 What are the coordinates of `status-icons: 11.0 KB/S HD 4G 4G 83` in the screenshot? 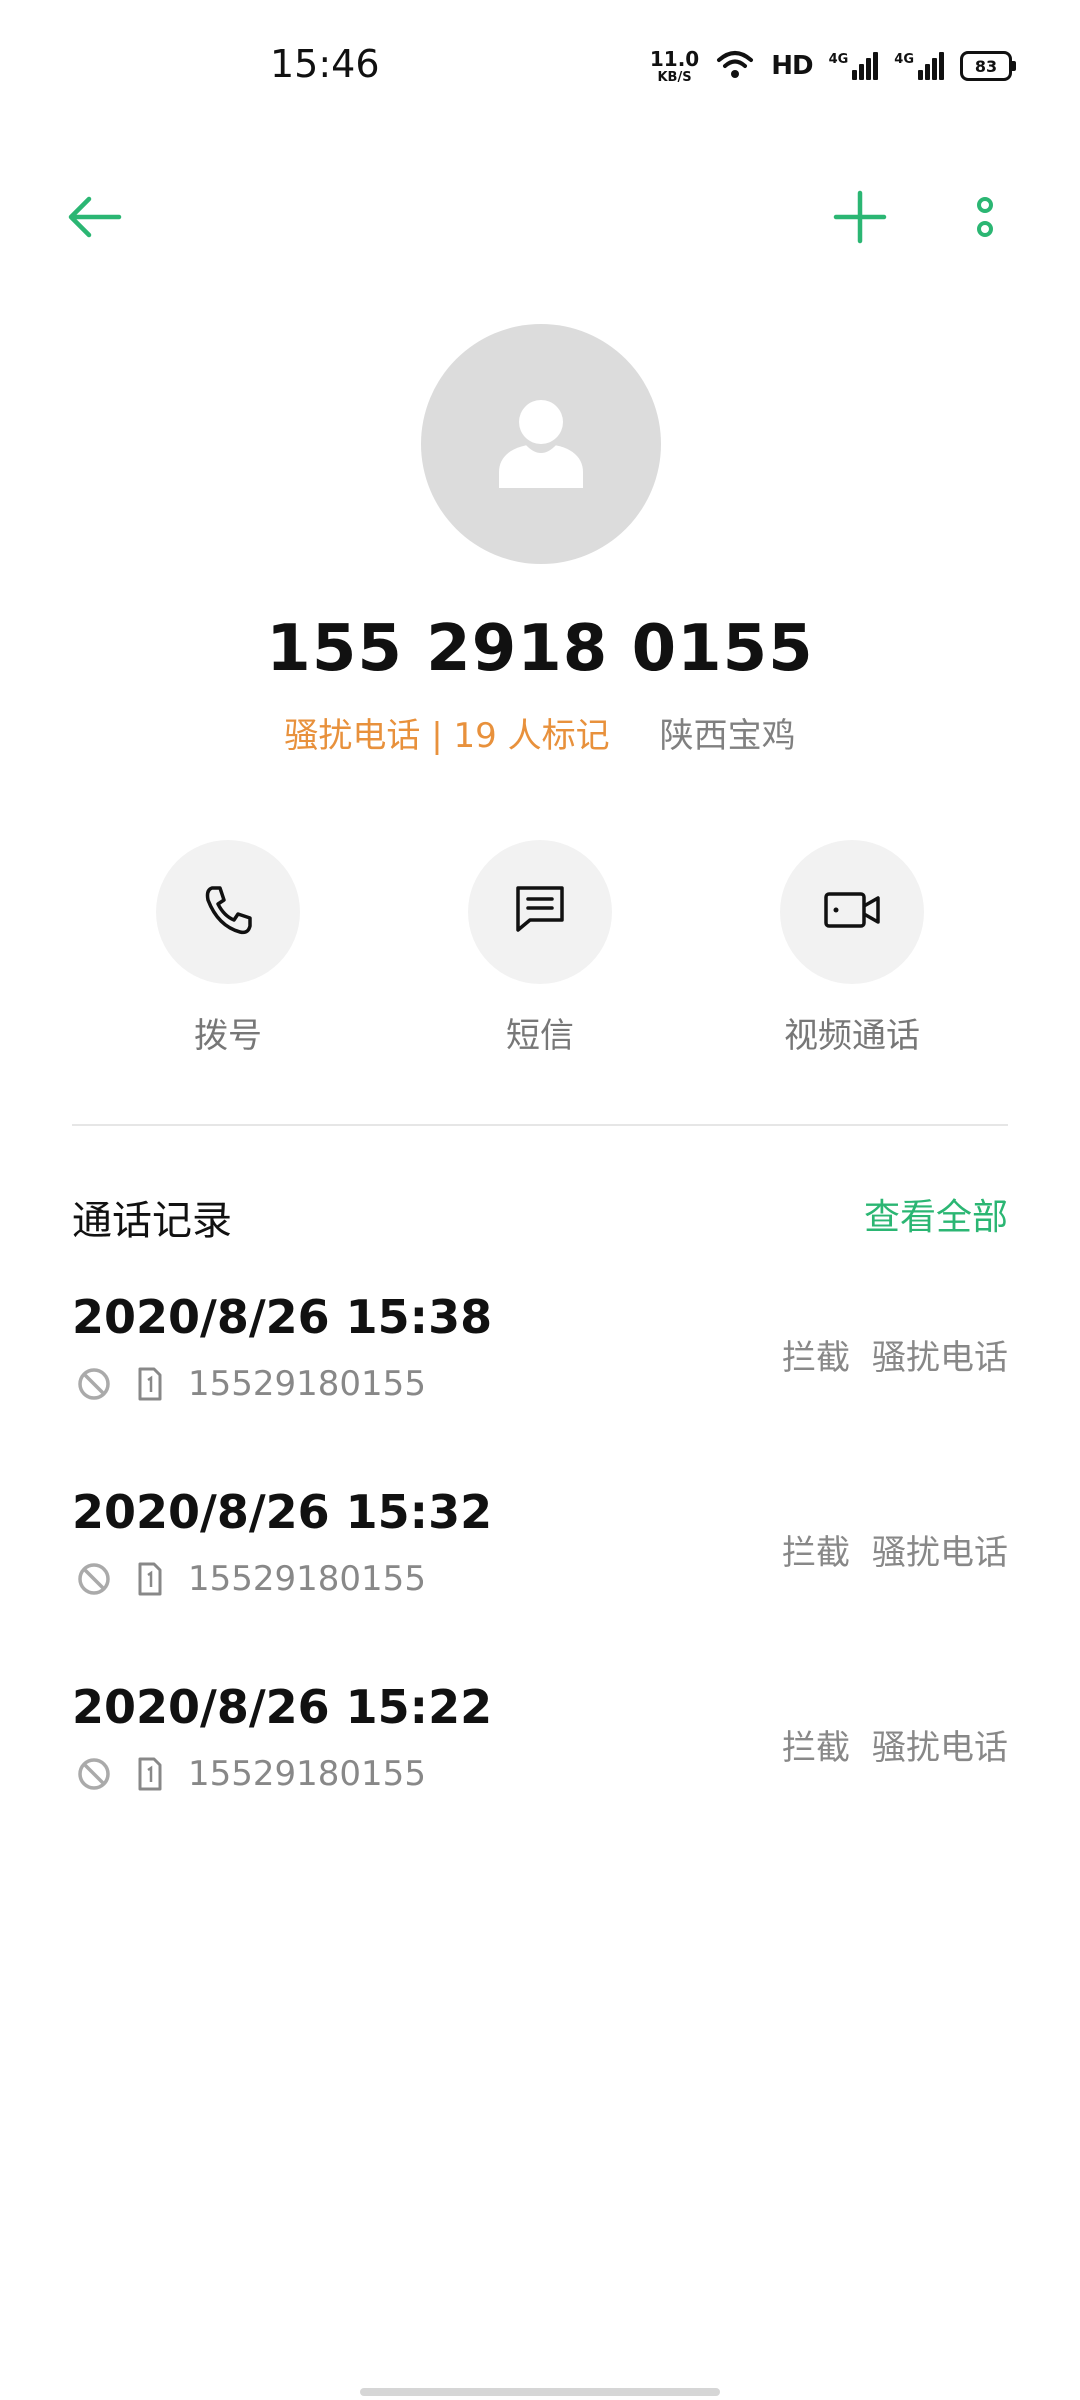 It's located at (833, 66).